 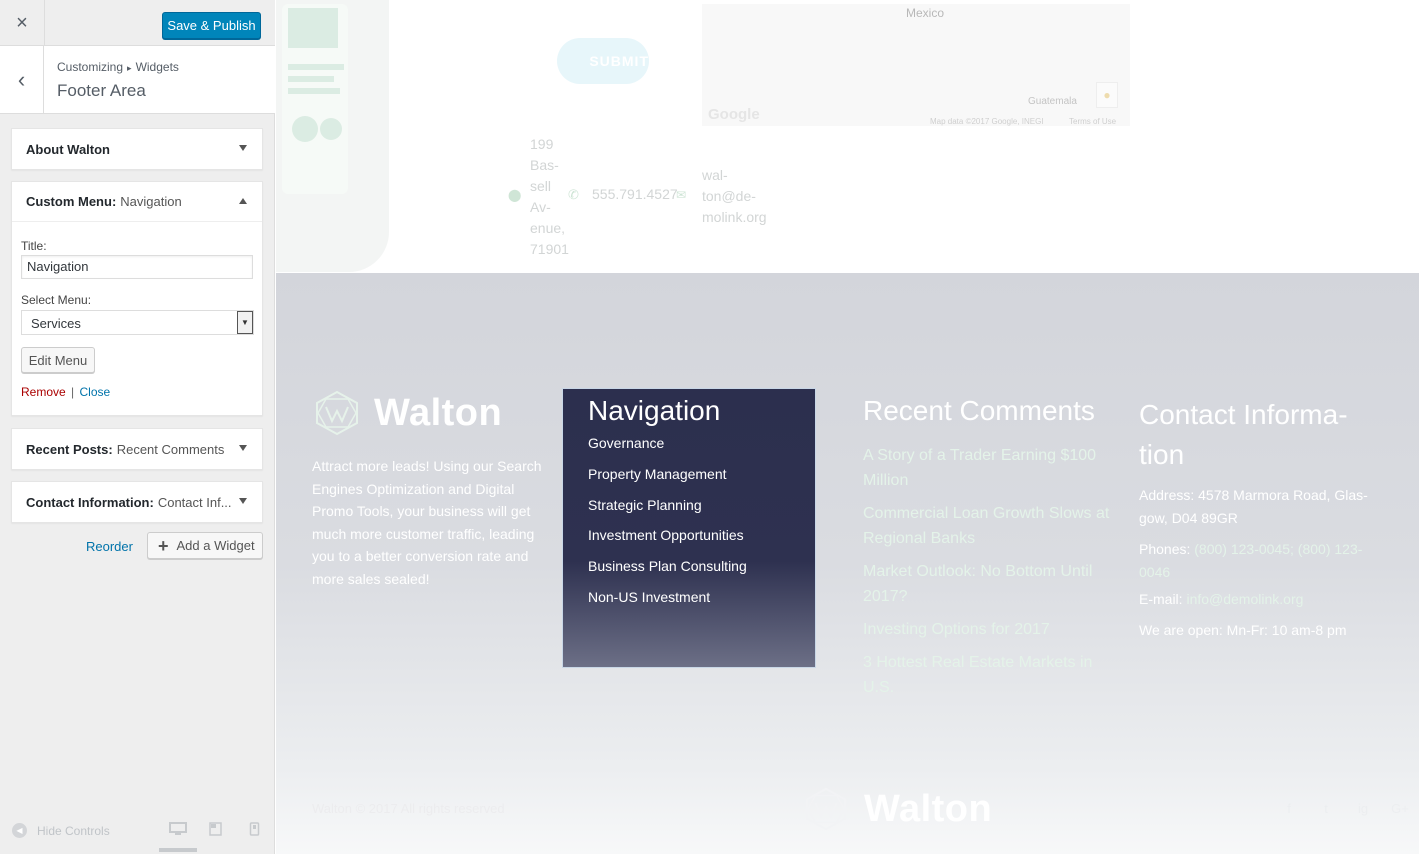 What do you see at coordinates (315, 99) in the screenshot?
I see `phone-screen` at bounding box center [315, 99].